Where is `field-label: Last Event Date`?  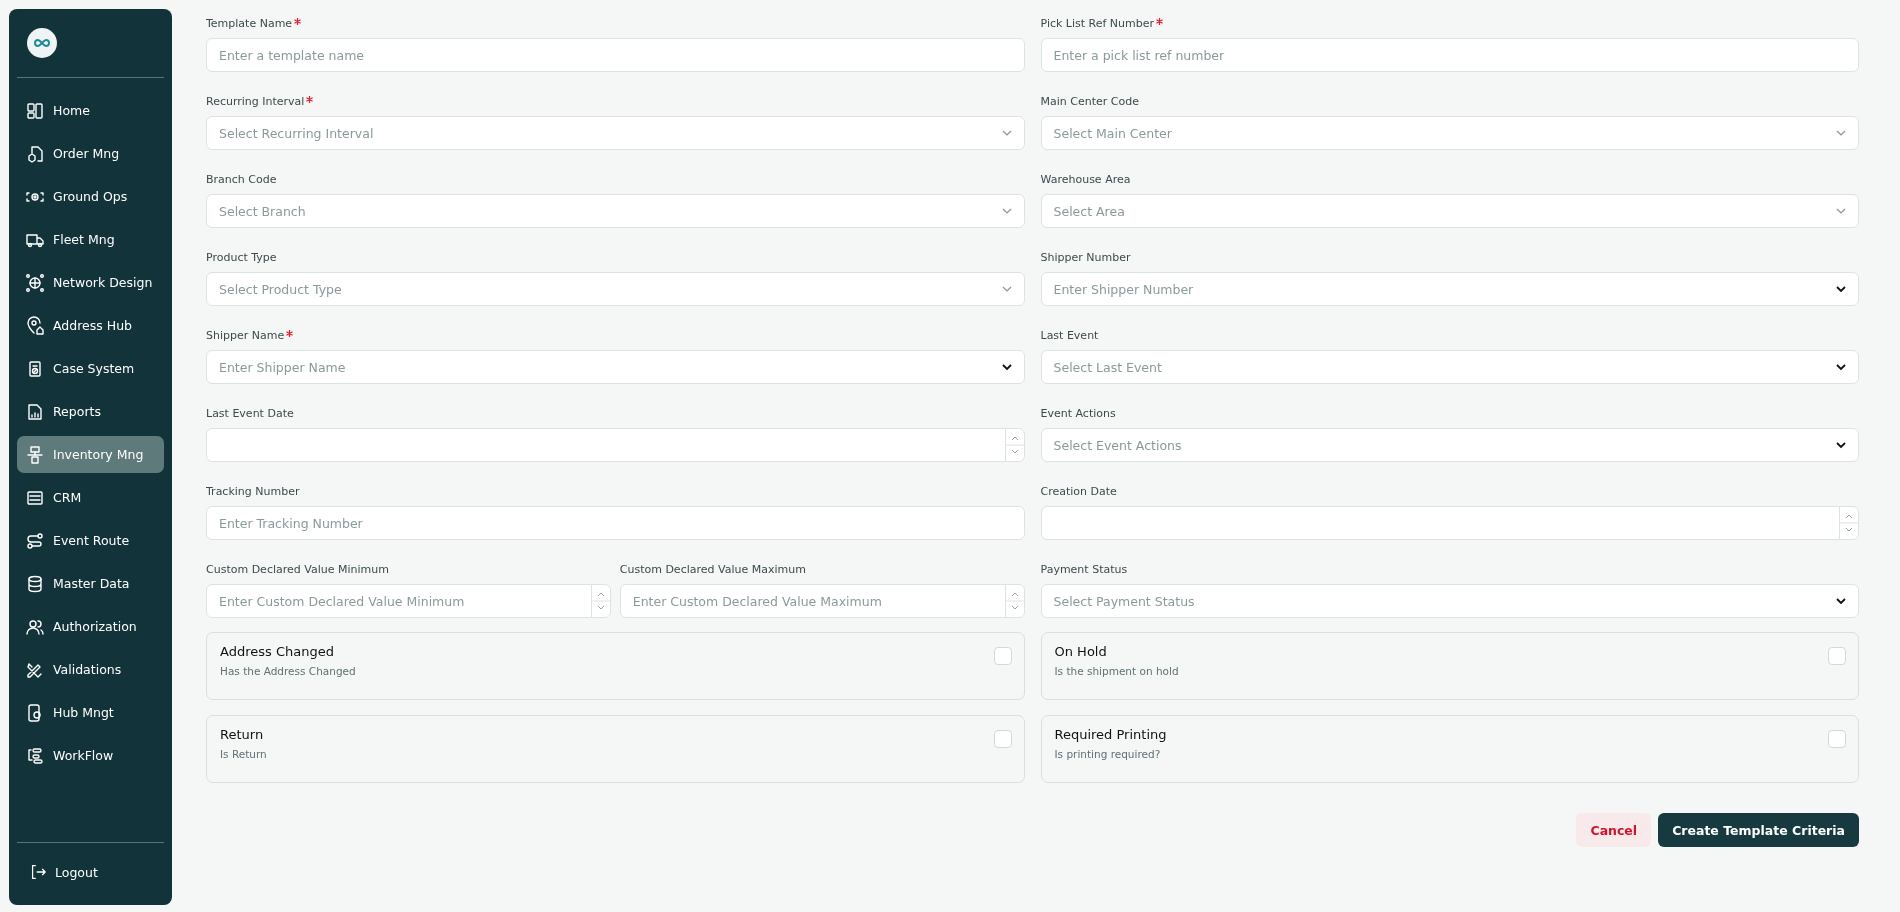
field-label: Last Event Date is located at coordinates (250, 414).